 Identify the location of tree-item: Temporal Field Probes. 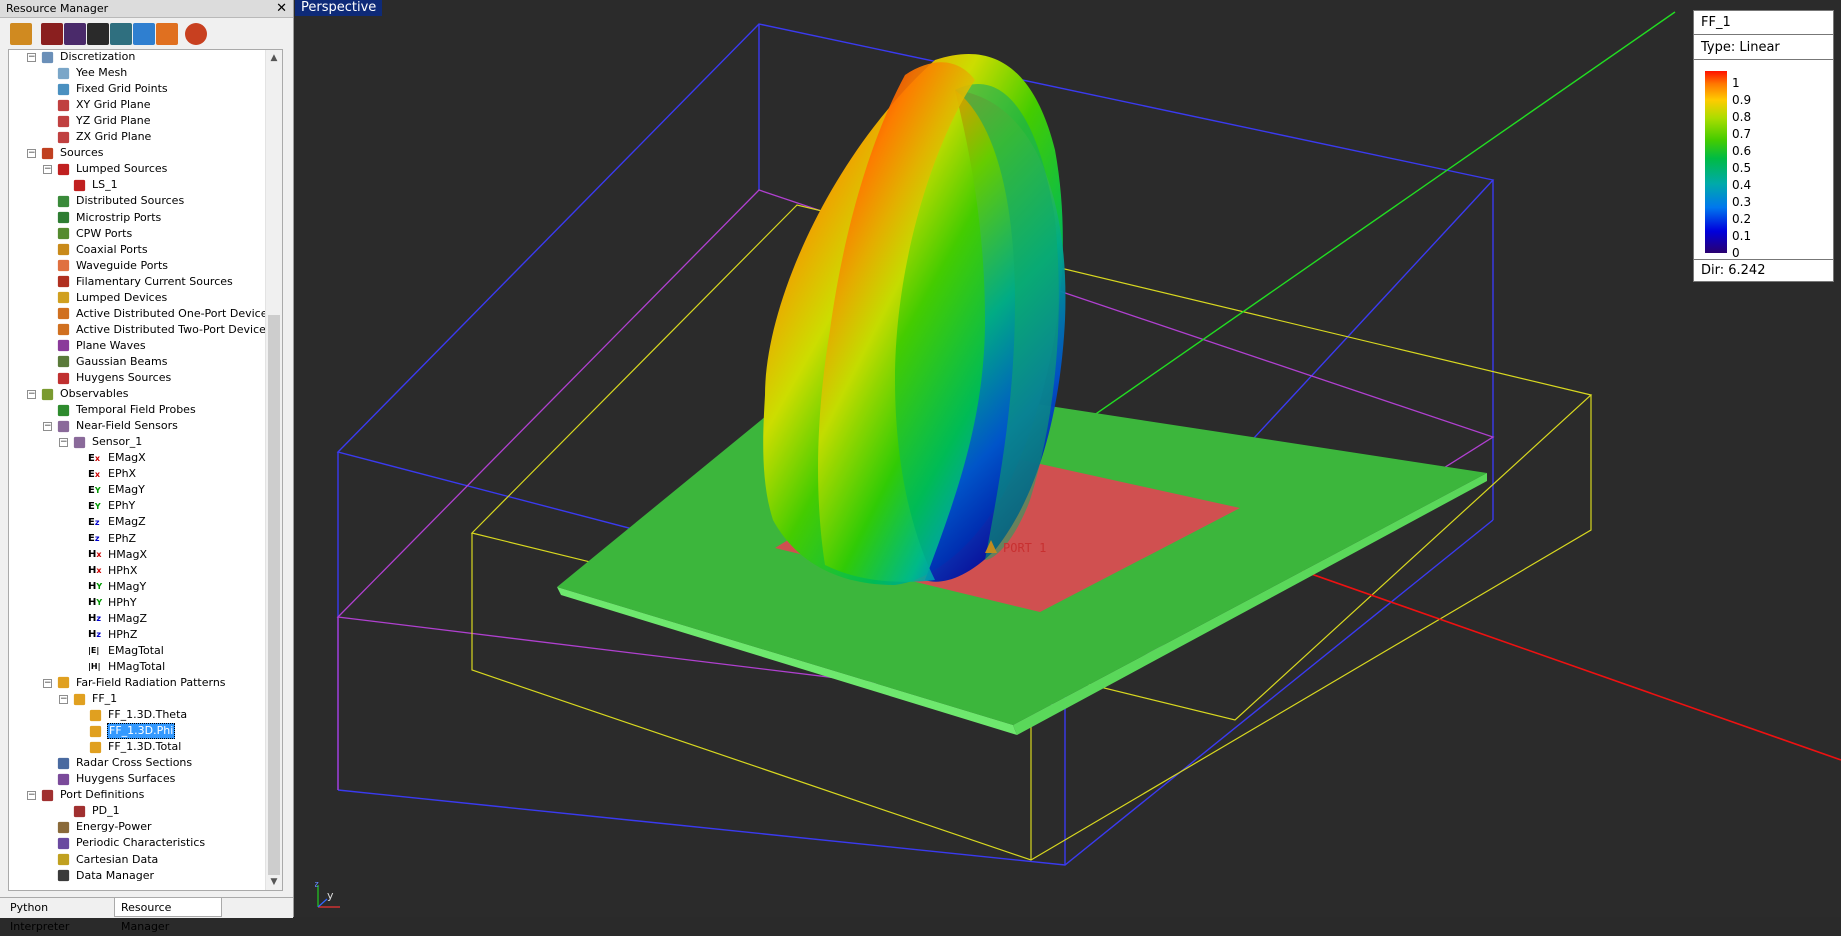
(126, 410).